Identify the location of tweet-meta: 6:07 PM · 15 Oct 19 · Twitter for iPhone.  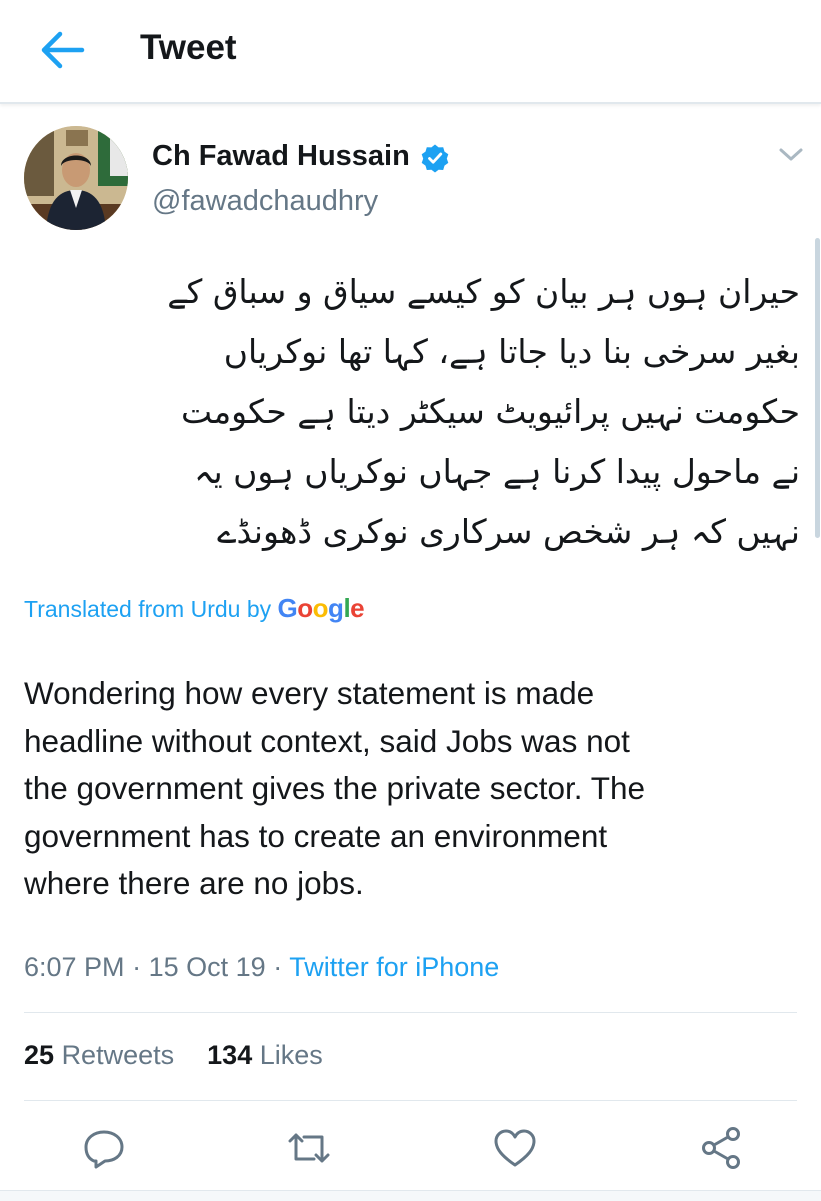
(261, 967).